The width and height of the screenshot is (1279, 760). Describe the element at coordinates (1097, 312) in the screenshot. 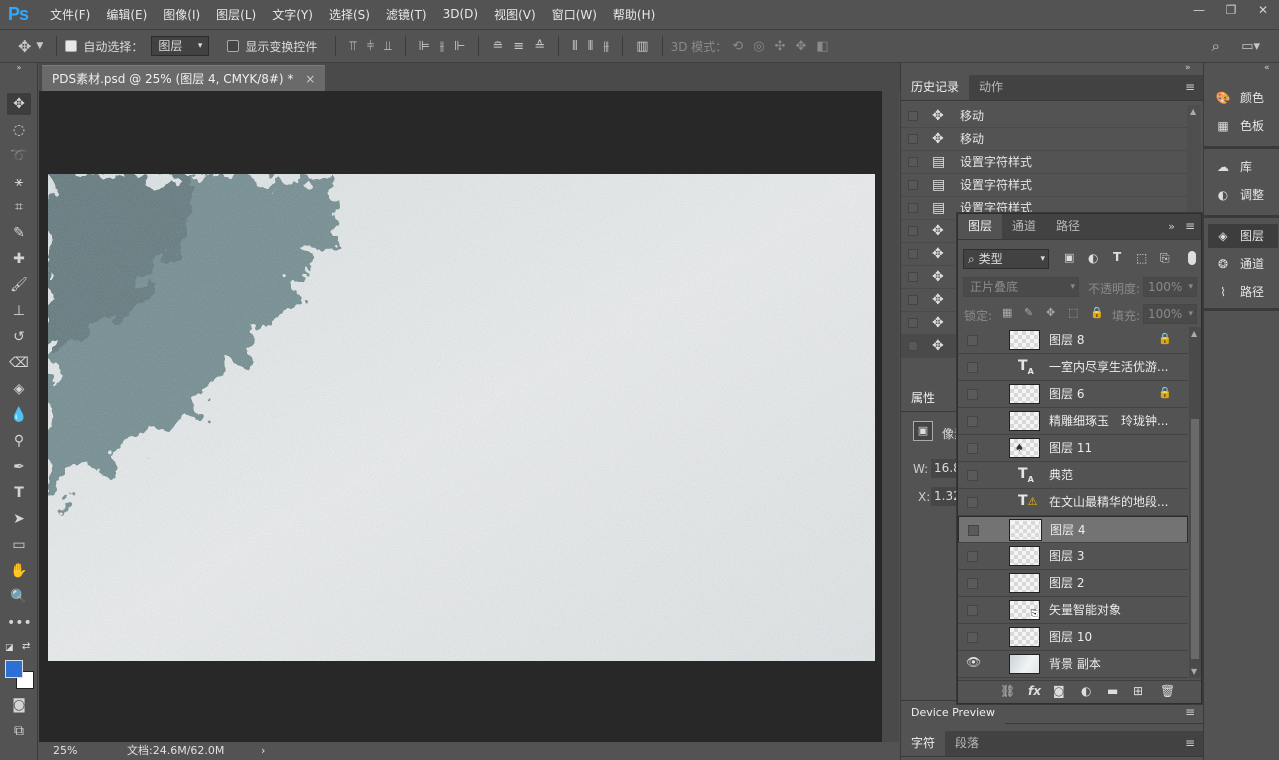

I see `lock-all-icon: 🔒` at that location.